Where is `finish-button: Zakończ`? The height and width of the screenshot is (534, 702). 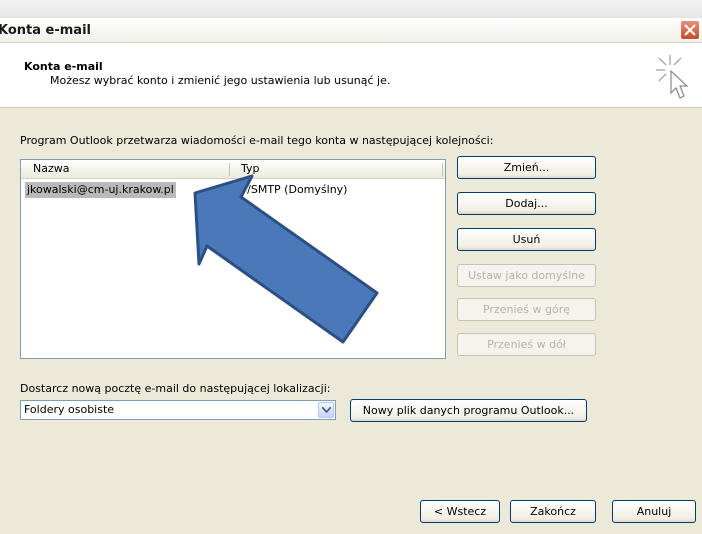 finish-button: Zakończ is located at coordinates (553, 511).